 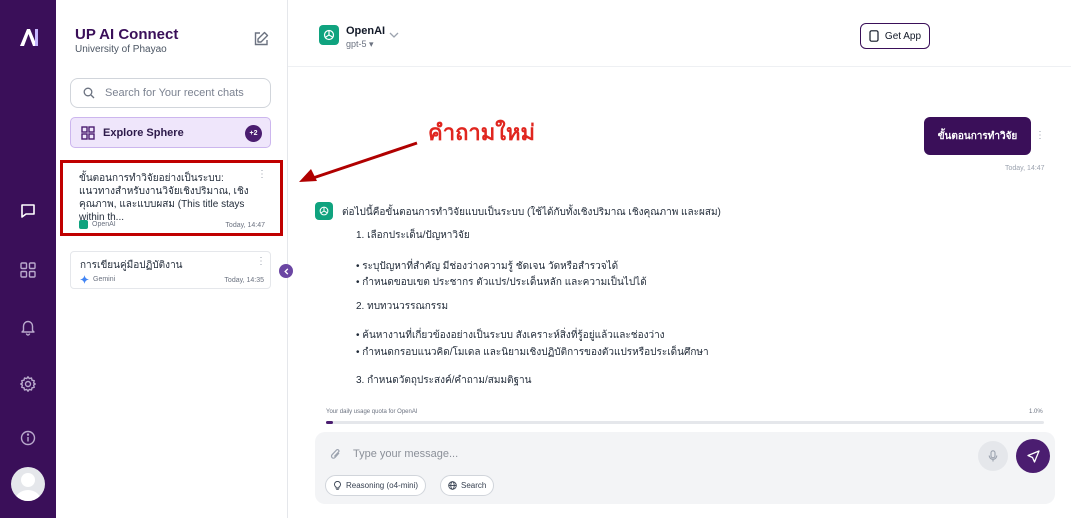 I want to click on explore-label: Explore Sphere, so click(x=143, y=132).